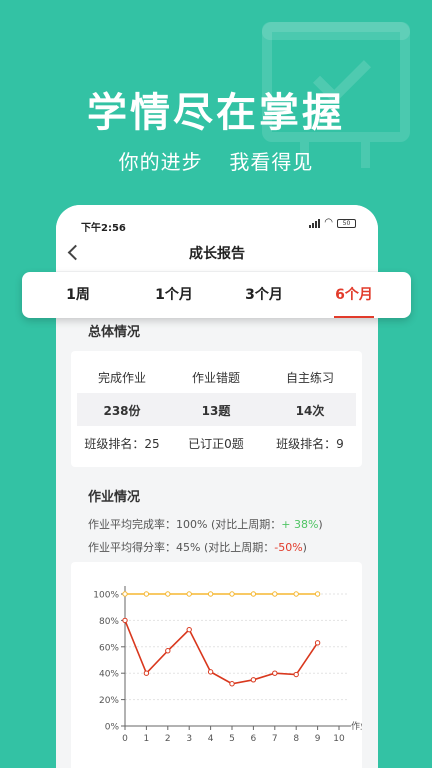  What do you see at coordinates (122, 444) in the screenshot?
I see `homework-class-rank: 班级排名：25` at bounding box center [122, 444].